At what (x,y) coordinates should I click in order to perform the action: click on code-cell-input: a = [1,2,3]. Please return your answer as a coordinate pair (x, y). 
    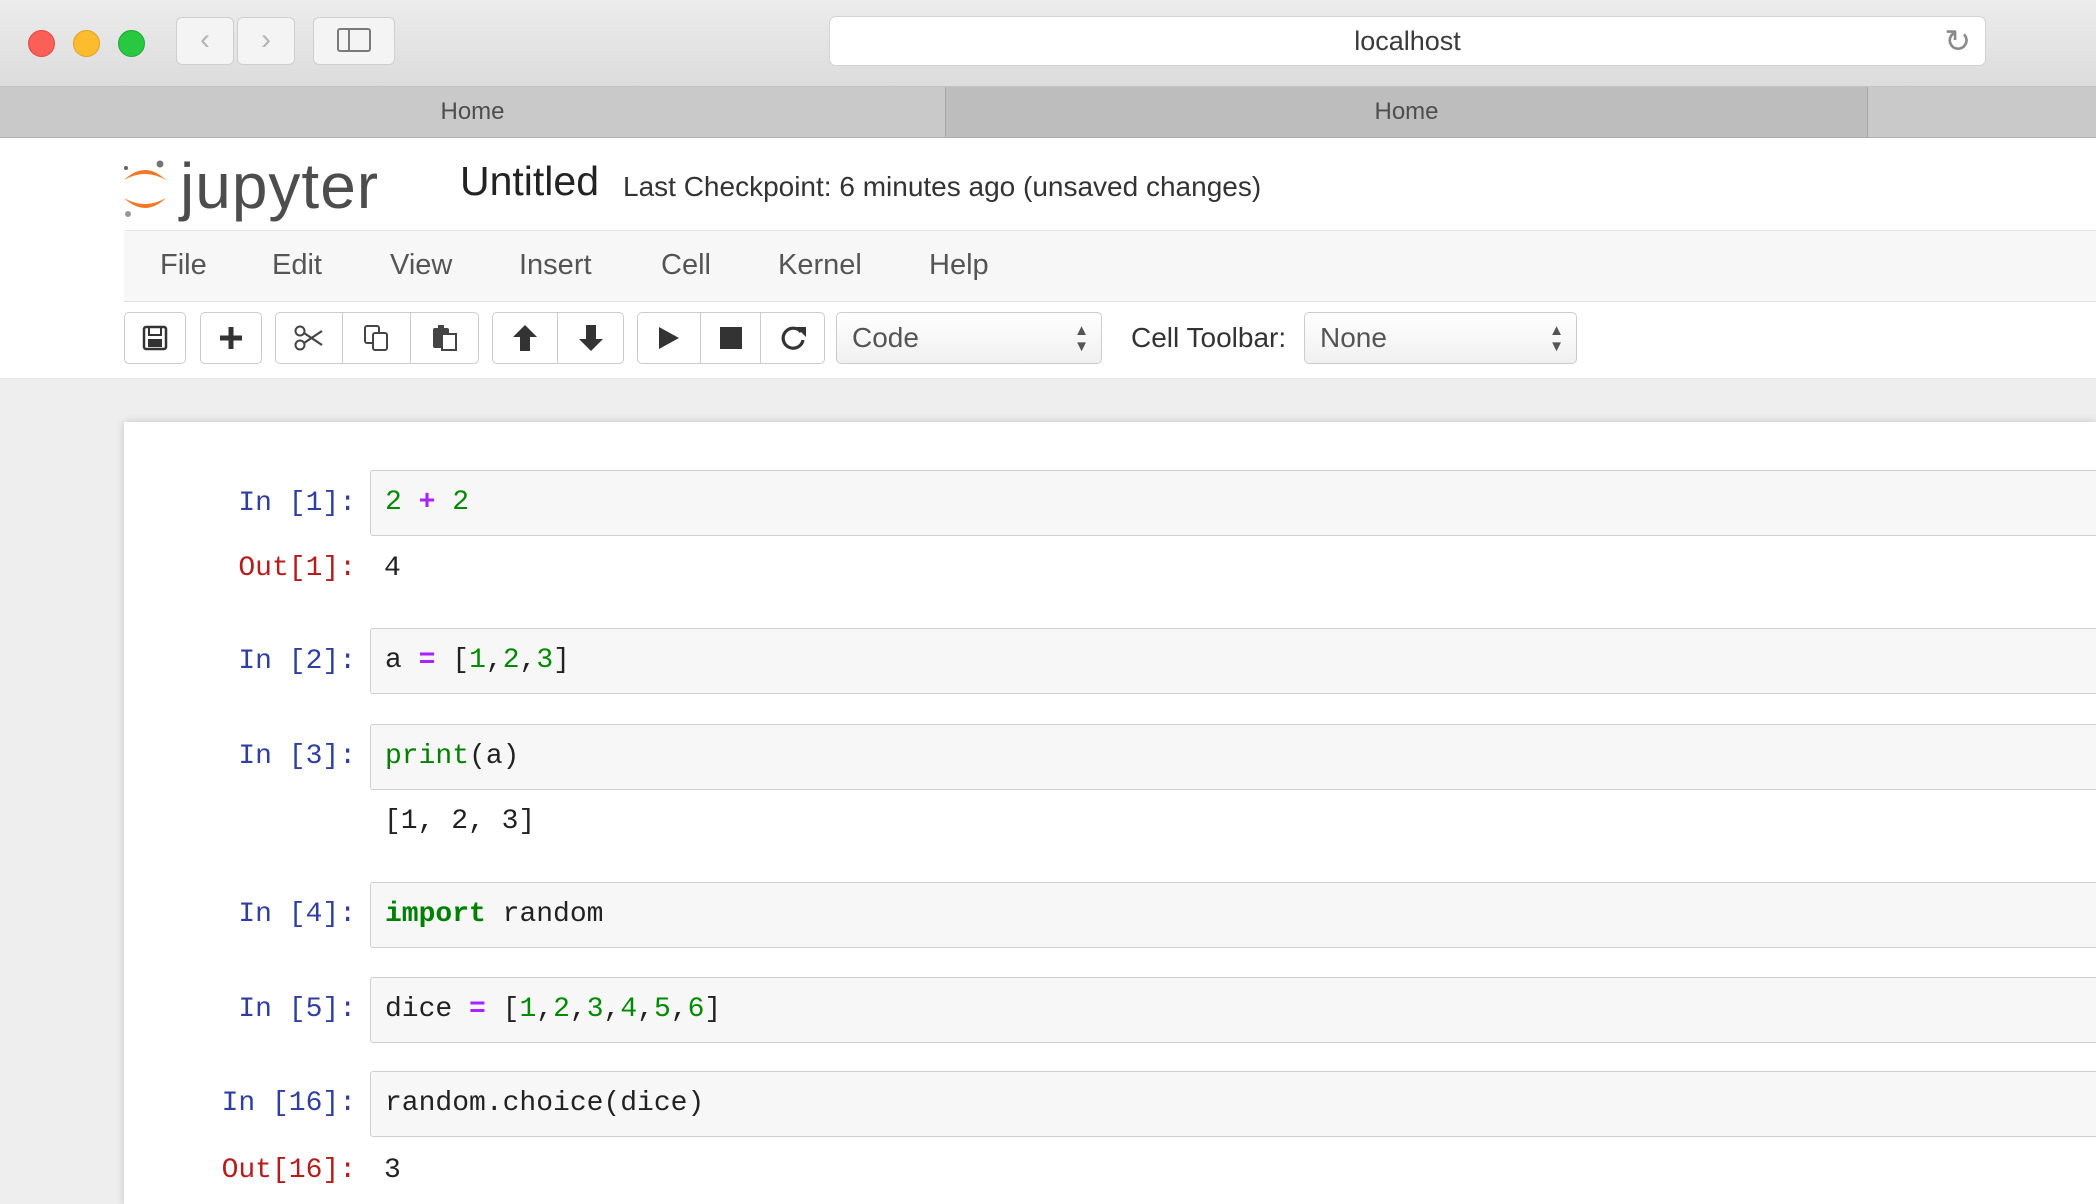
    Looking at the image, I should click on (1233, 661).